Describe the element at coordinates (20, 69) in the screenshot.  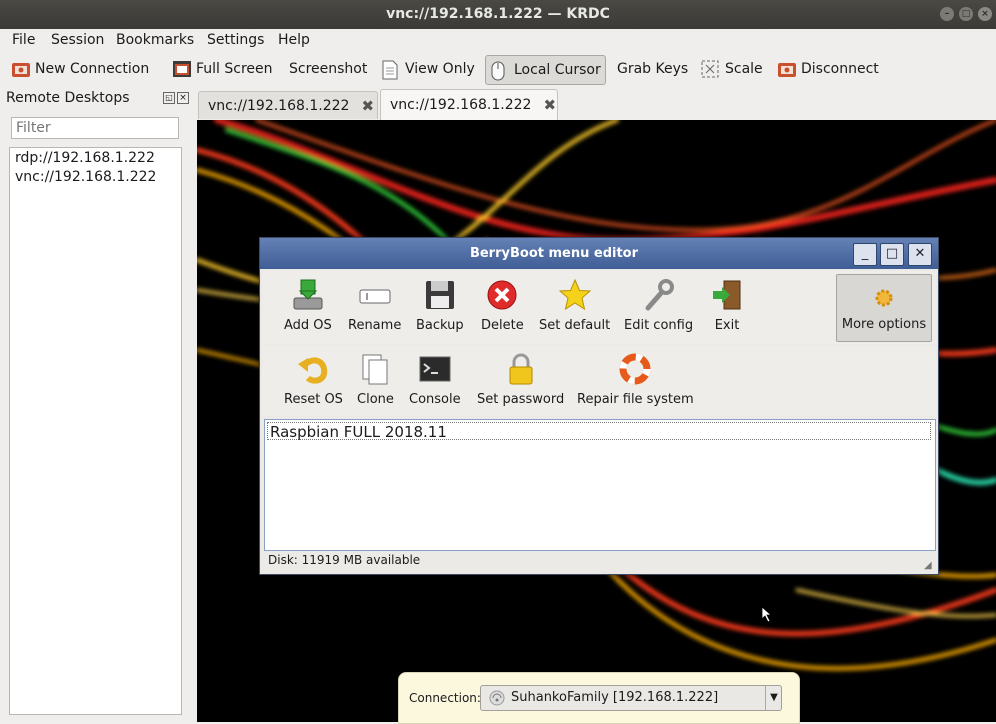
I see `new-connection-icon` at that location.